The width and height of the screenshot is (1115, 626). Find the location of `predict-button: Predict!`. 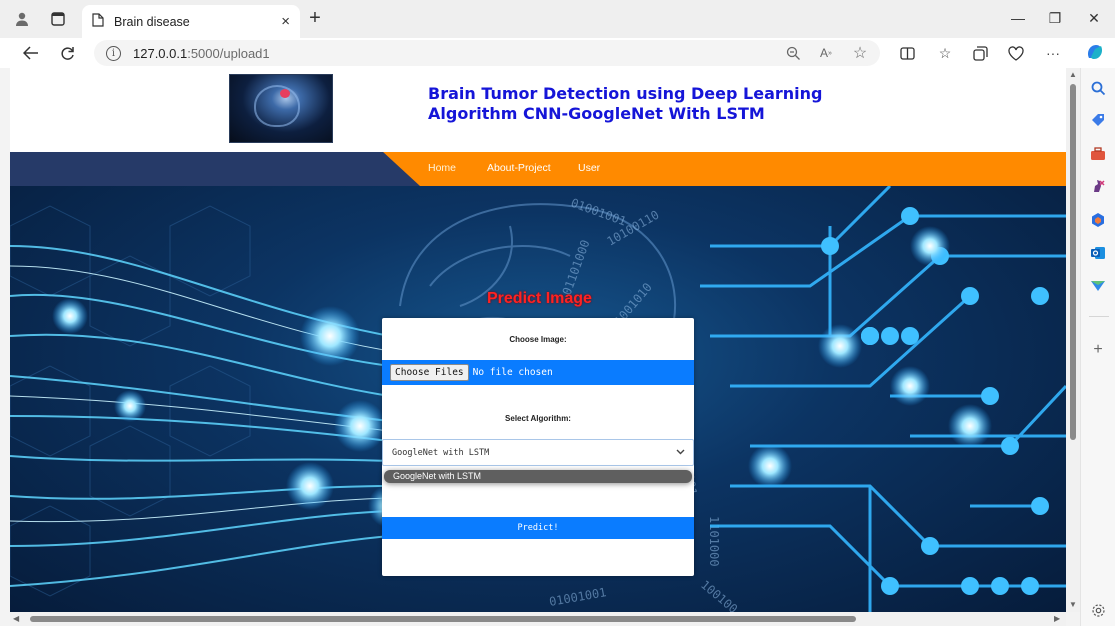

predict-button: Predict! is located at coordinates (538, 528).